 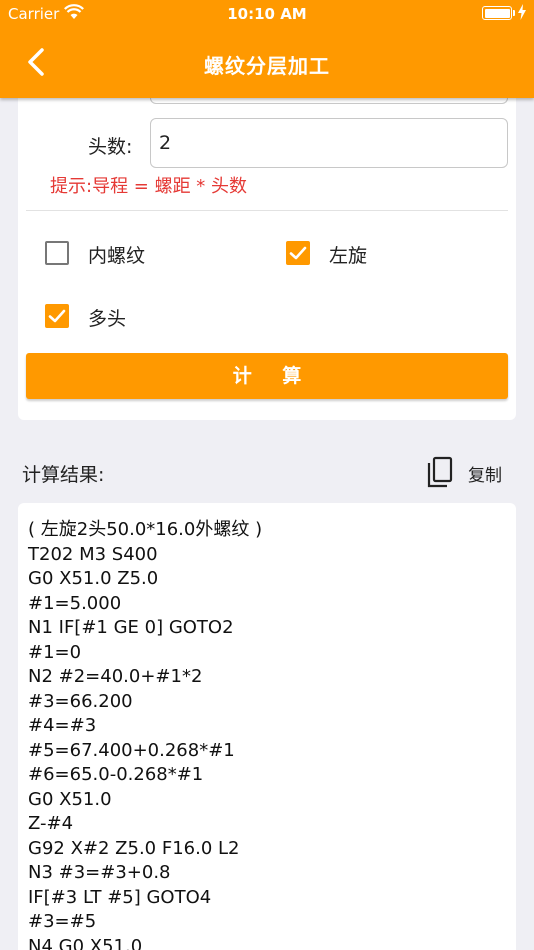 I want to click on code-line: G0 X51.0, so click(x=70, y=799).